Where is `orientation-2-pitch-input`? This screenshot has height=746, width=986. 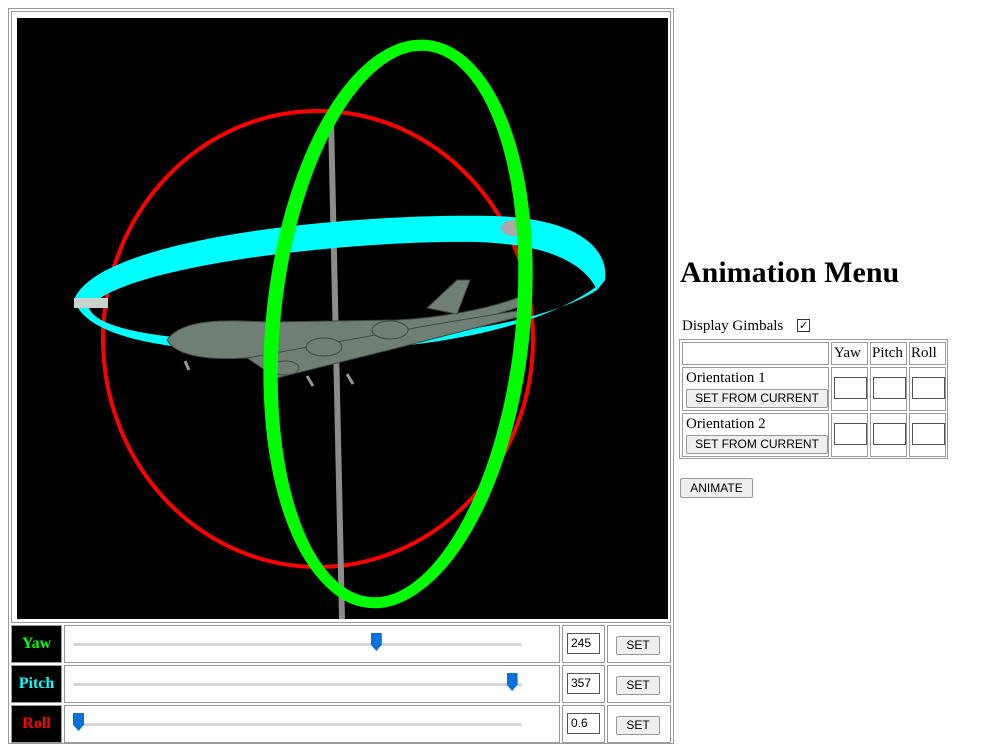 orientation-2-pitch-input is located at coordinates (889, 434).